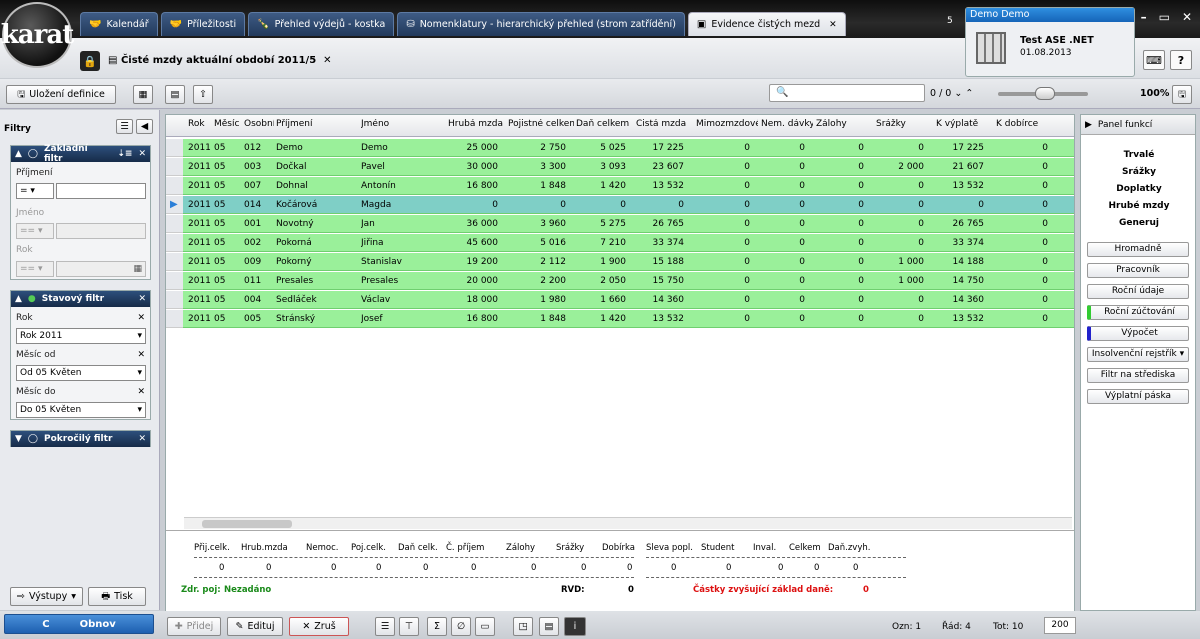 The width and height of the screenshot is (1200, 639). Describe the element at coordinates (1144, 17) in the screenshot. I see `minimize-button: –` at that location.